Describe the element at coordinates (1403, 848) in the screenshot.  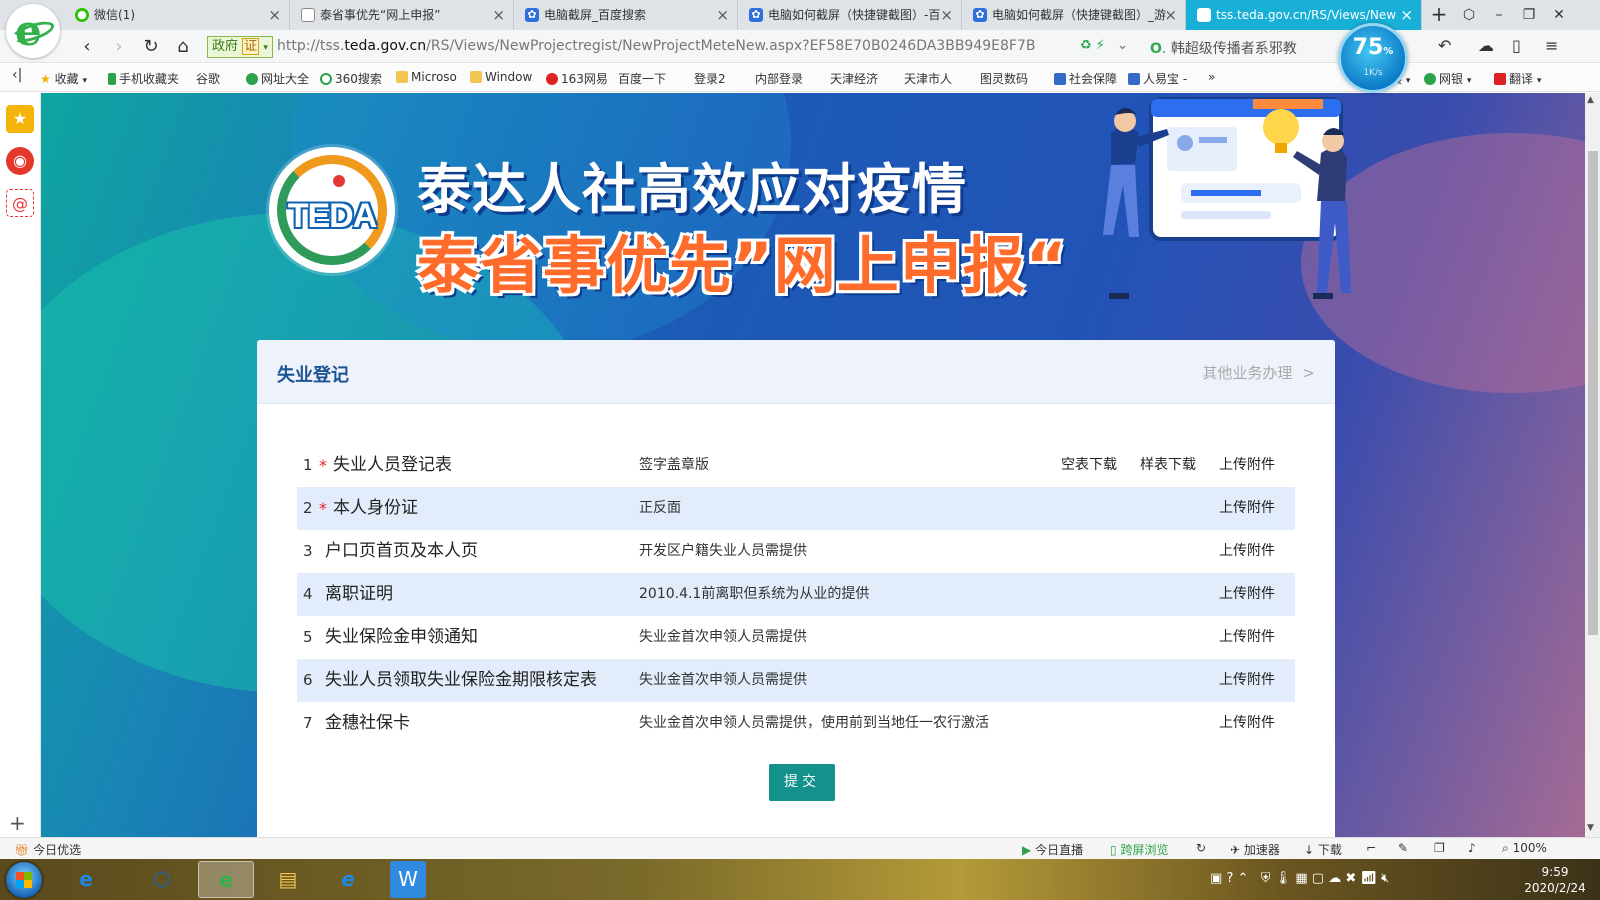
I see `clean-icon: ✎` at that location.